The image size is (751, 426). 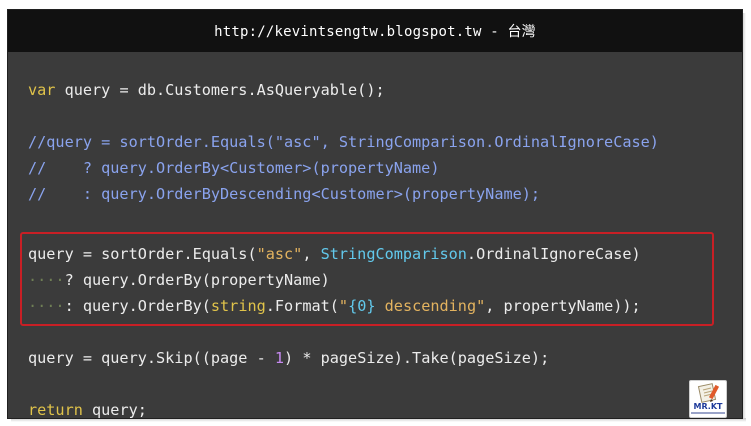 What do you see at coordinates (42, 90) in the screenshot?
I see `keyword-var: var` at bounding box center [42, 90].